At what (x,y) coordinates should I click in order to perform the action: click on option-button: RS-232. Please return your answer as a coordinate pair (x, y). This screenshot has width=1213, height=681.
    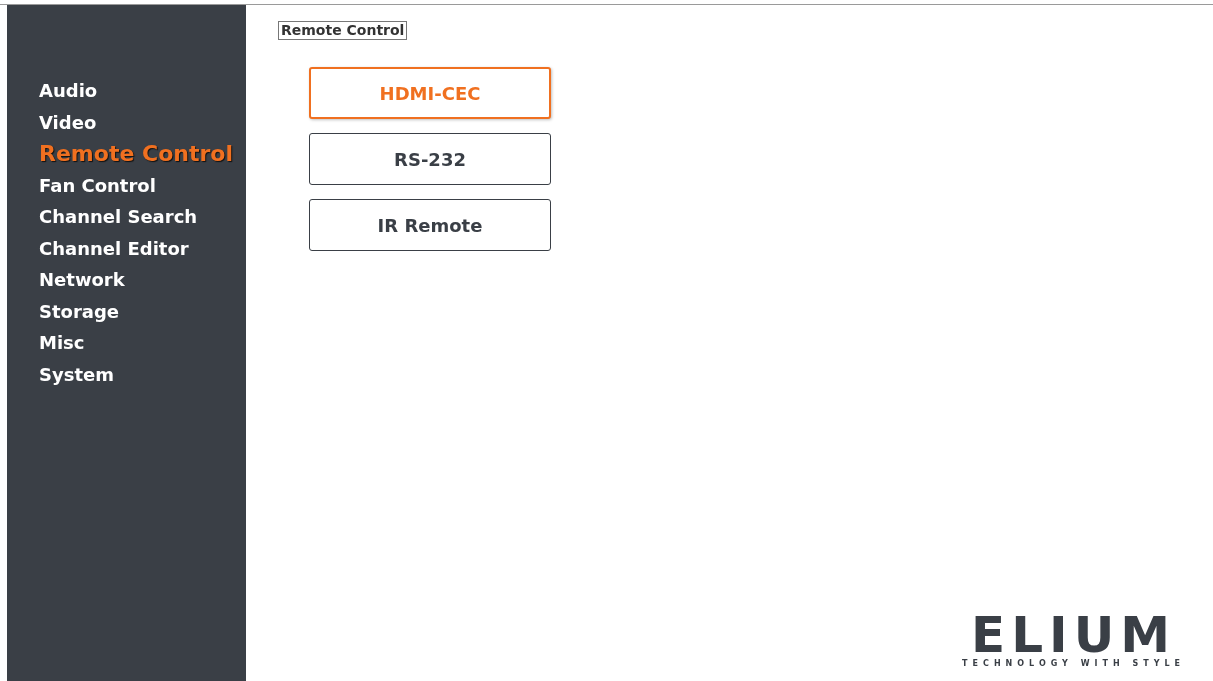
    Looking at the image, I should click on (430, 159).